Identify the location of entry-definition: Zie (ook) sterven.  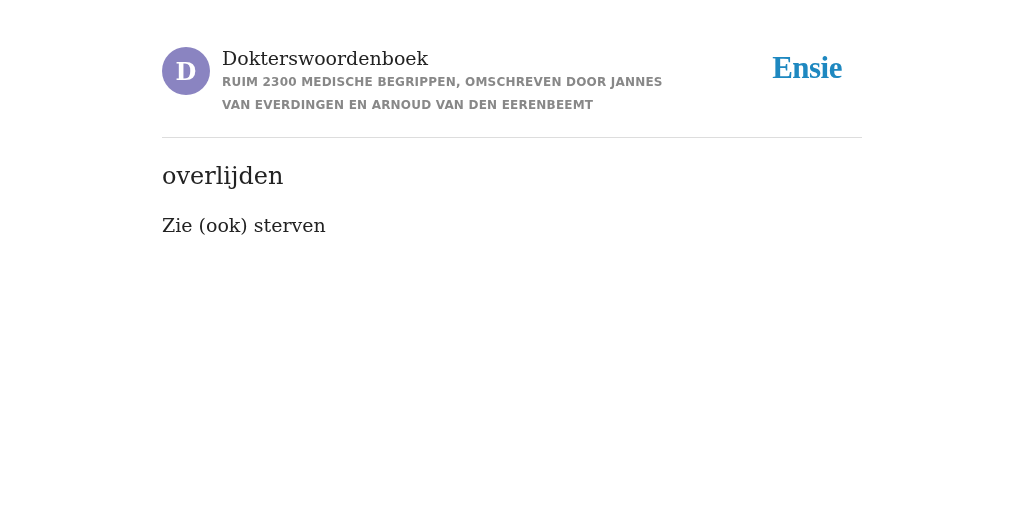
(244, 225).